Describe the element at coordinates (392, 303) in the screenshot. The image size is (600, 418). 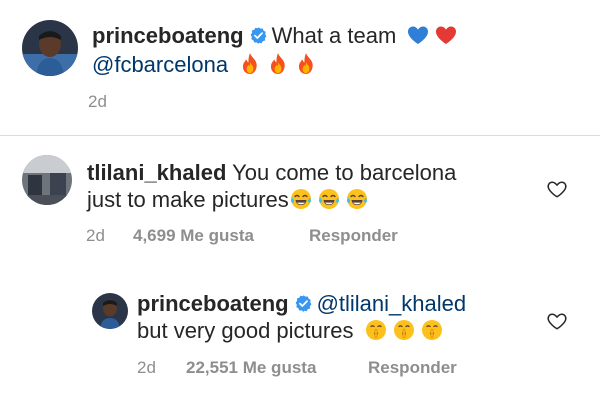
I see `reply-mention-link: @tlilani_khaled` at that location.